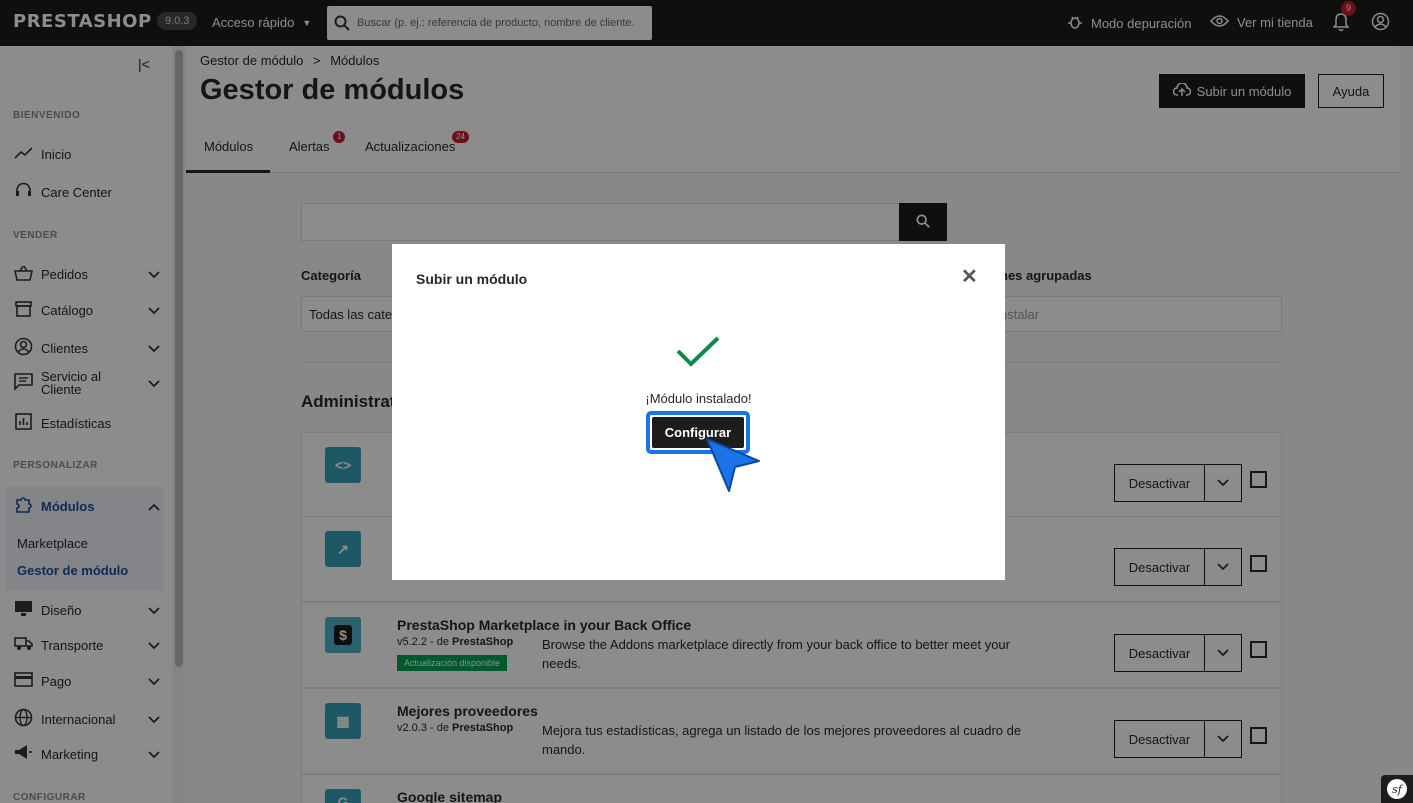 This screenshot has width=1413, height=803. What do you see at coordinates (472, 279) in the screenshot?
I see `modal-title: Subir un módulo` at bounding box center [472, 279].